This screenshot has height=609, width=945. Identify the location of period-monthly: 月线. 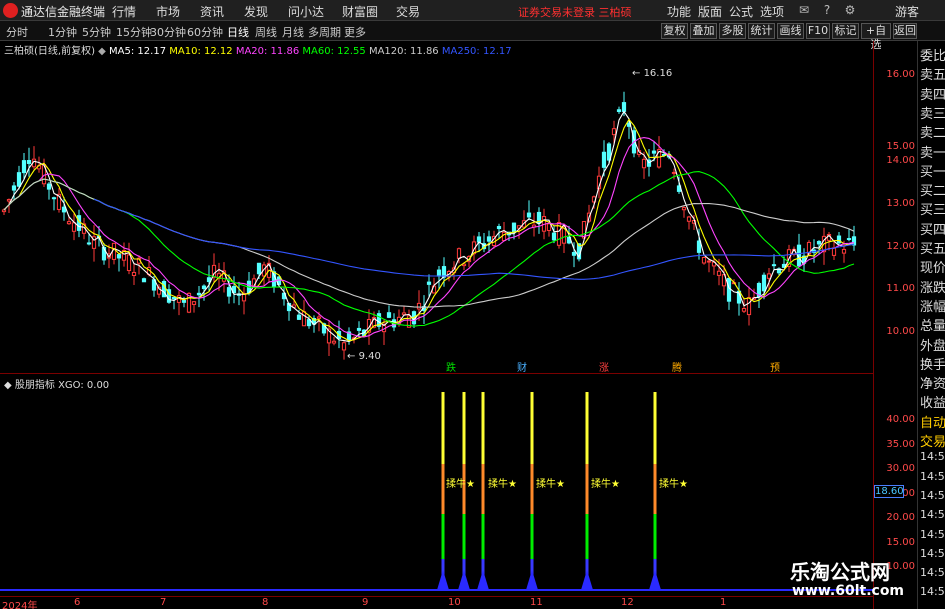
(293, 32).